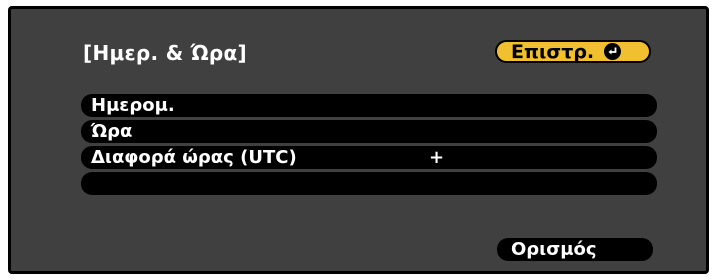 The height and width of the screenshot is (280, 717). What do you see at coordinates (575, 249) in the screenshot?
I see `set-button: Ορισμός` at bounding box center [575, 249].